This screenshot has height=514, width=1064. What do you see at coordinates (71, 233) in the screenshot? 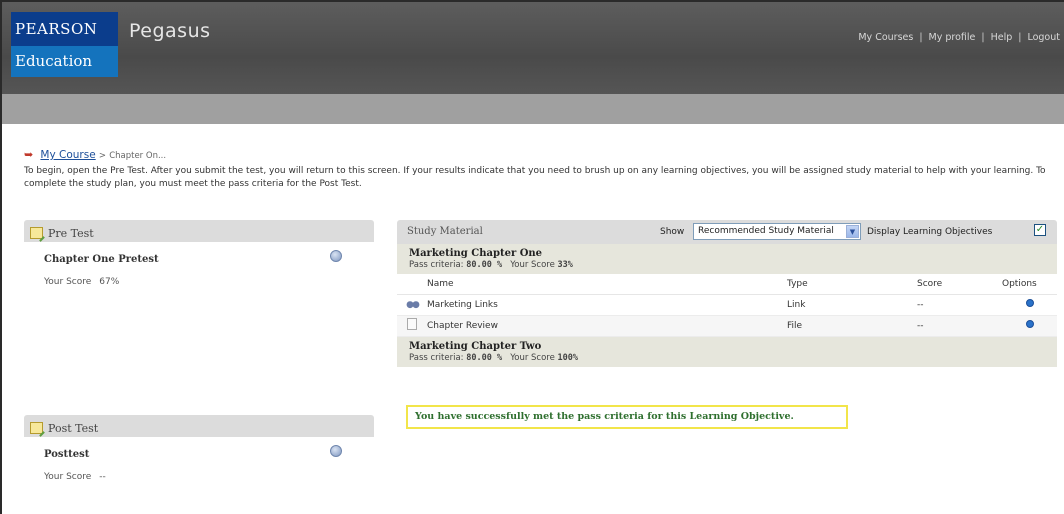
I see `pre-test-heading: Pre Test` at bounding box center [71, 233].